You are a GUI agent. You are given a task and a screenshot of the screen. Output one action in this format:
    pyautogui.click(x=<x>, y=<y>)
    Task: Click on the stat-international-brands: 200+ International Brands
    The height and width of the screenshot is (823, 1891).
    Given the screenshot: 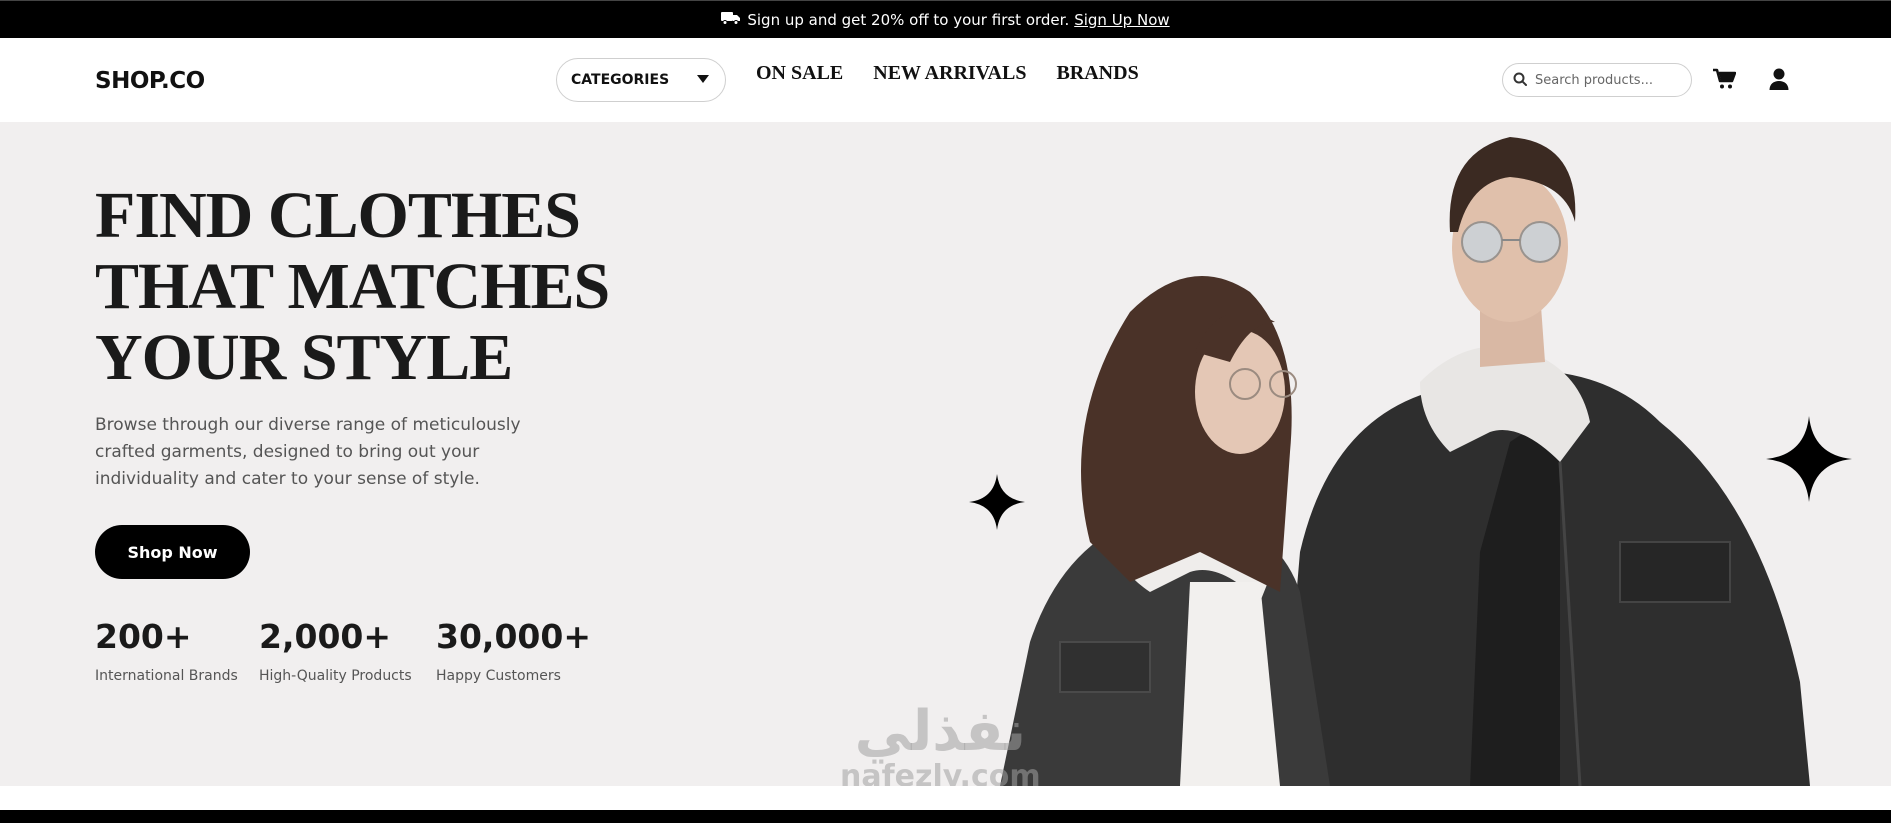 What is the action you would take?
    pyautogui.click(x=166, y=650)
    